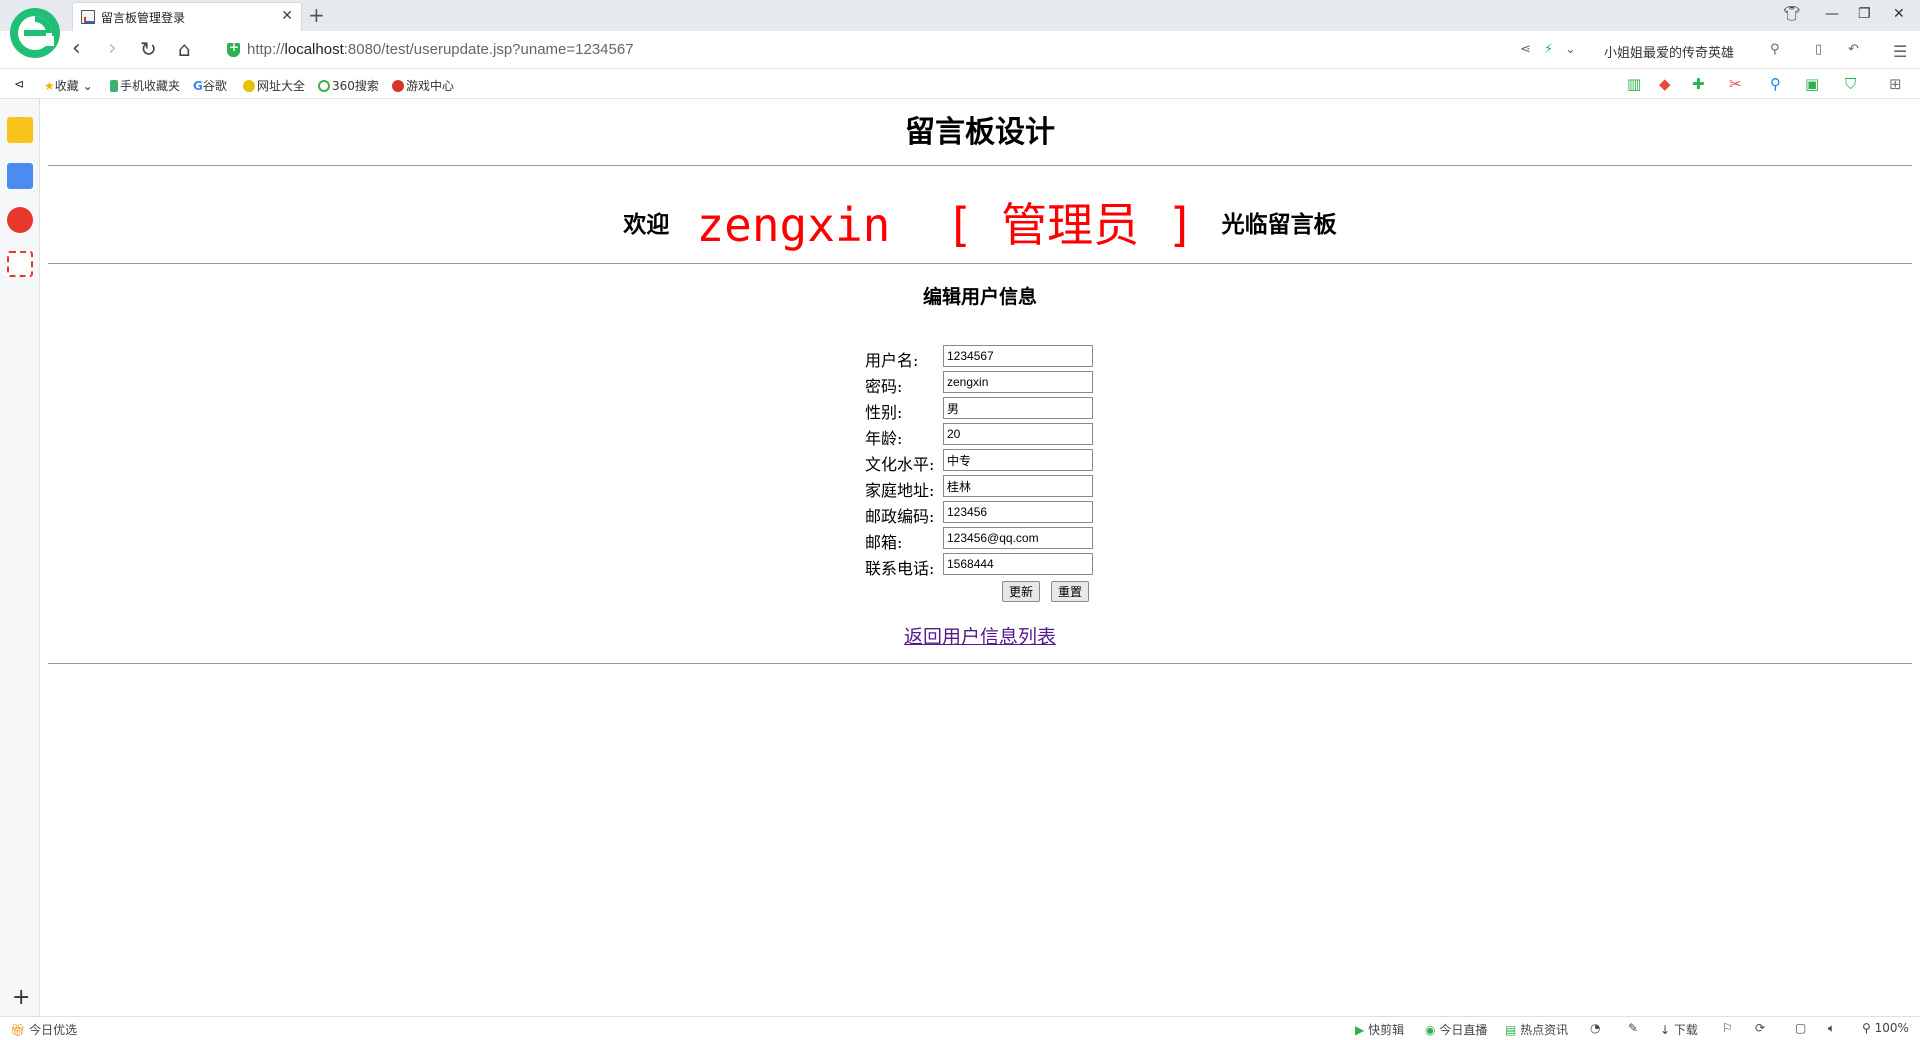  I want to click on weibo-icon, so click(20, 220).